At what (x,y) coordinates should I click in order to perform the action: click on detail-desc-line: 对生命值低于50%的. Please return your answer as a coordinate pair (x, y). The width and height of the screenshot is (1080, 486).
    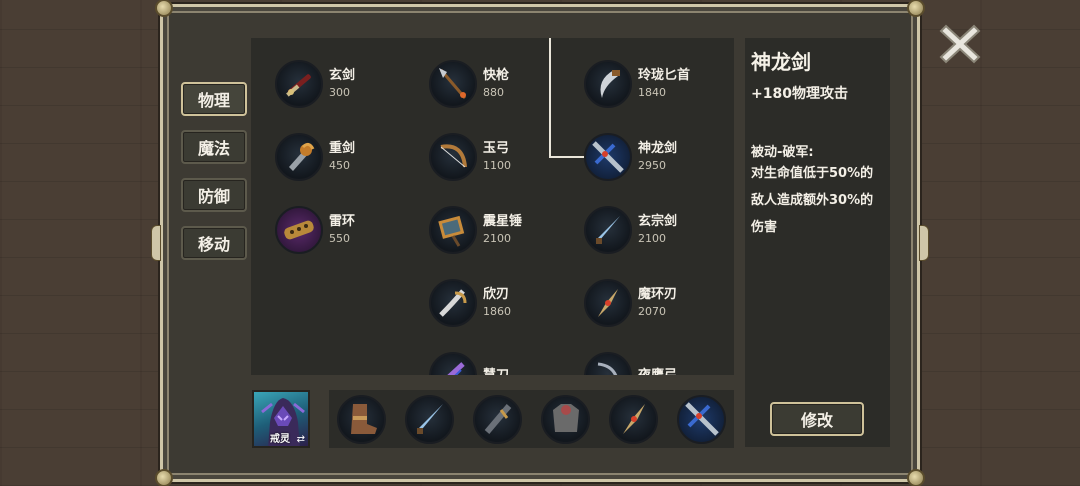
    Looking at the image, I should click on (812, 173).